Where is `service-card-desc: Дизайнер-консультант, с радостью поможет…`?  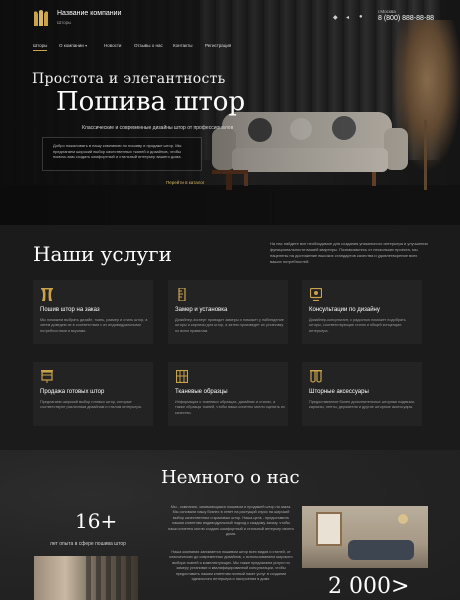 service-card-desc: Дизайнер-консультант, с радостью поможет… is located at coordinates (357, 325).